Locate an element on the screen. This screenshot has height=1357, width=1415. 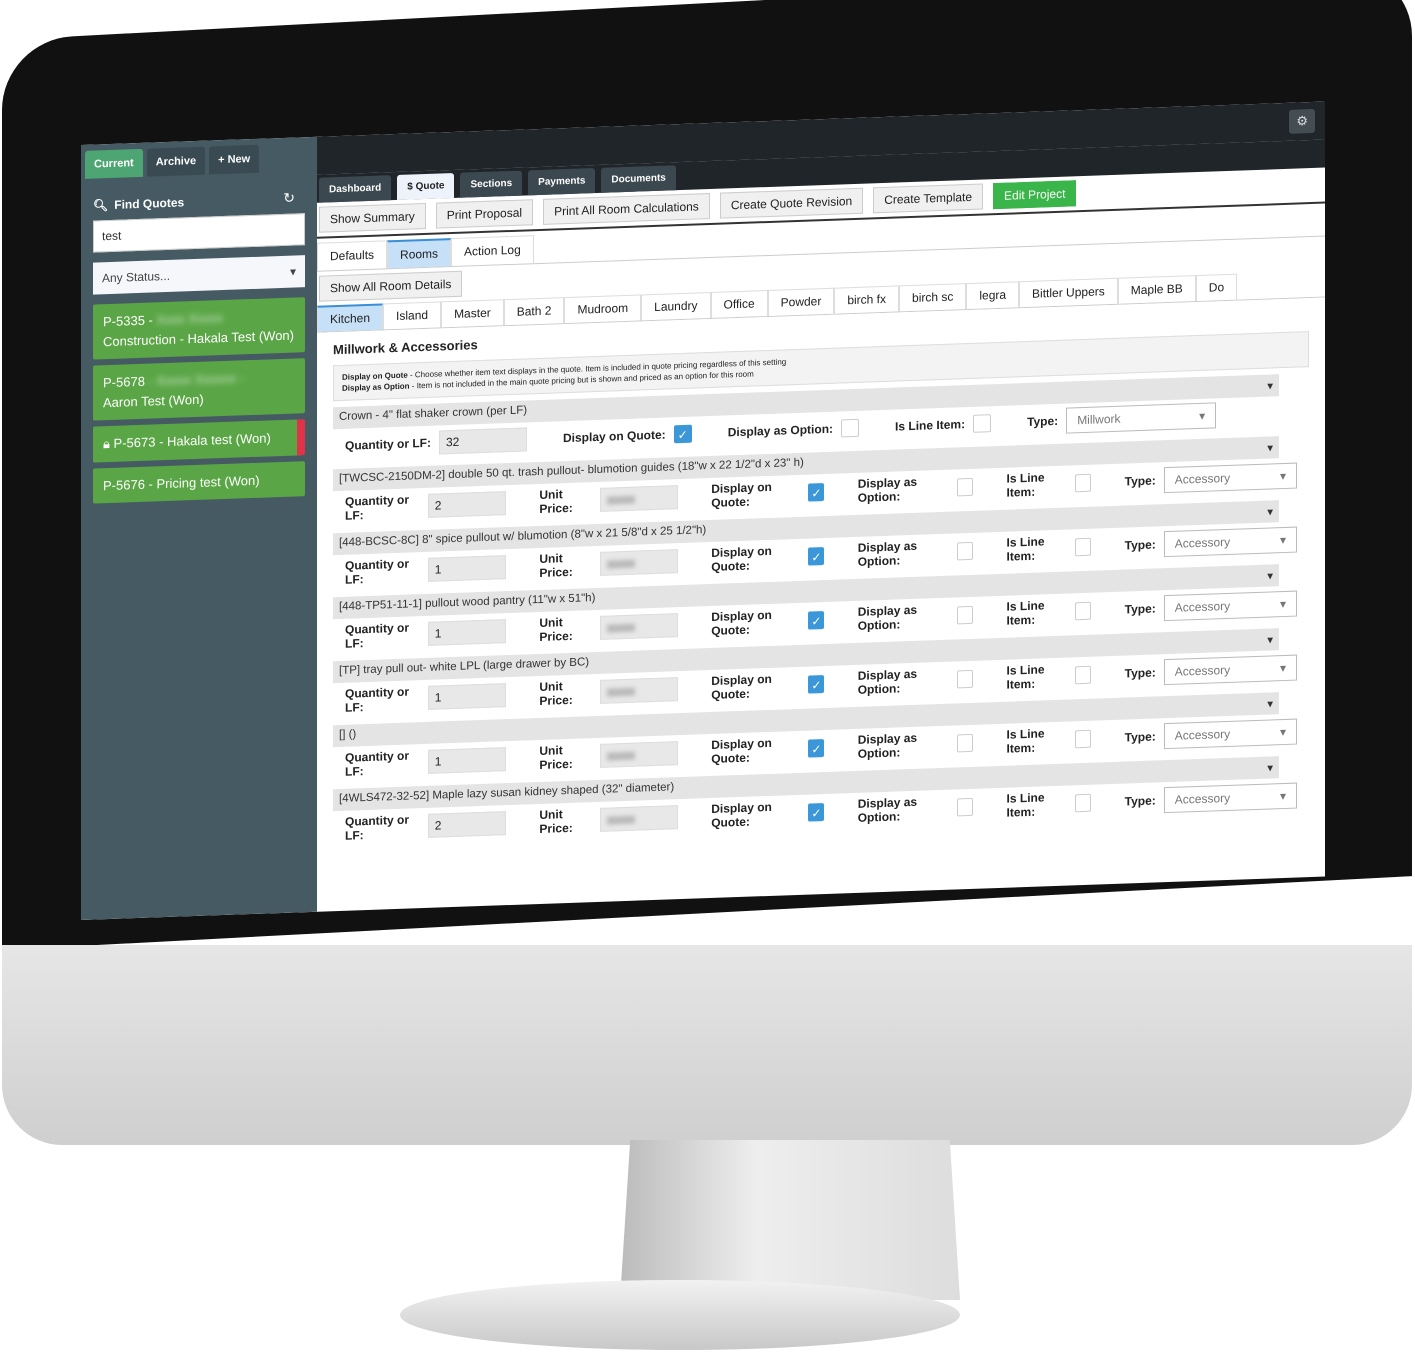
gear-icon: ⚙ is located at coordinates (1302, 121).